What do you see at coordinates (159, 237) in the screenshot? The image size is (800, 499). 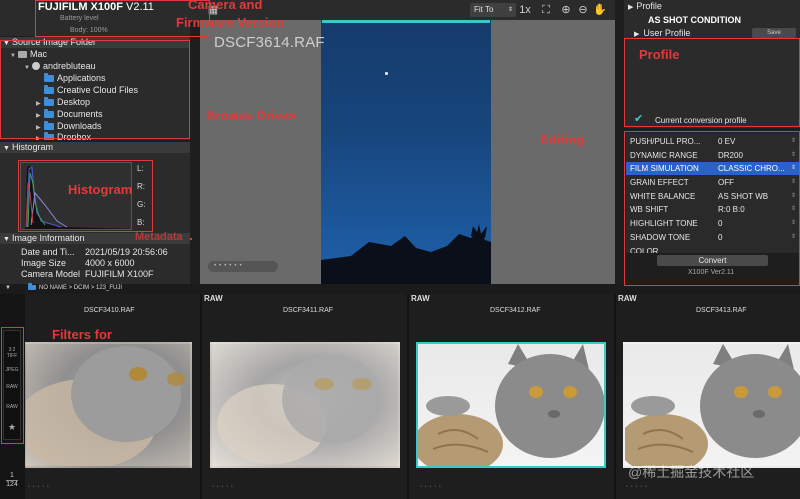 I see `annotation-meta: Metadata` at bounding box center [159, 237].